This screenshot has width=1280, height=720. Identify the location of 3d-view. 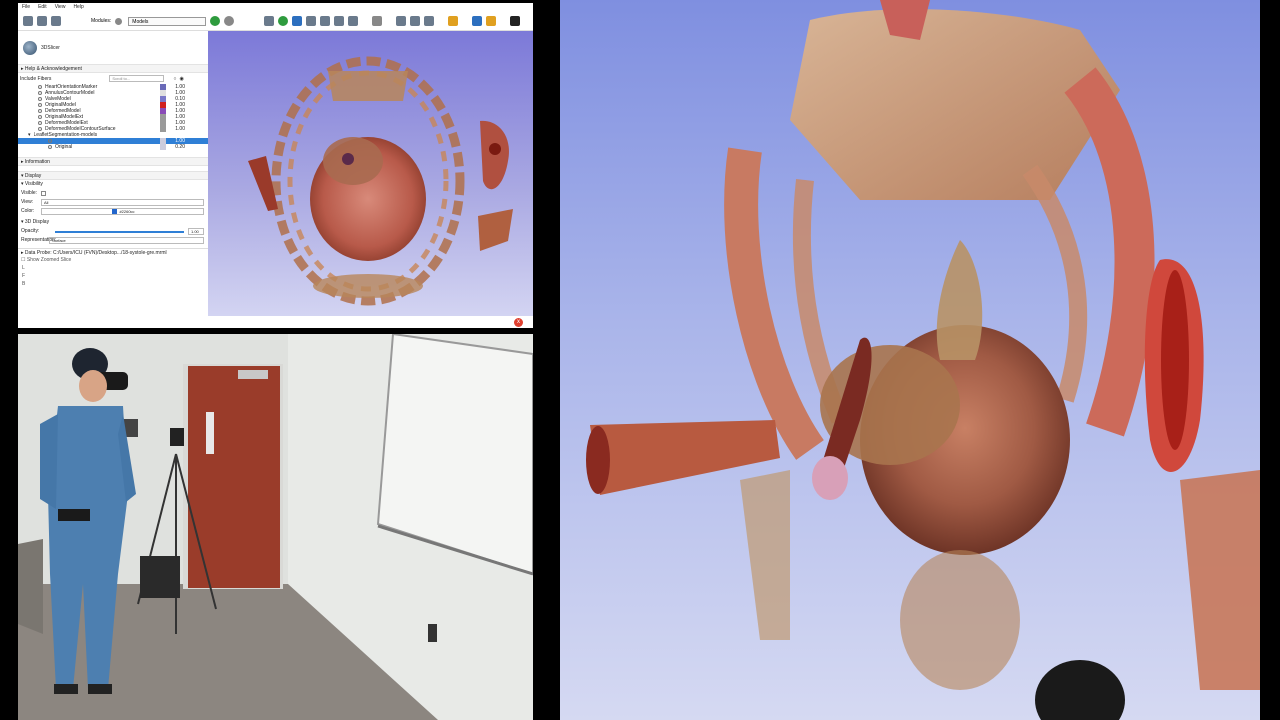
(370, 173).